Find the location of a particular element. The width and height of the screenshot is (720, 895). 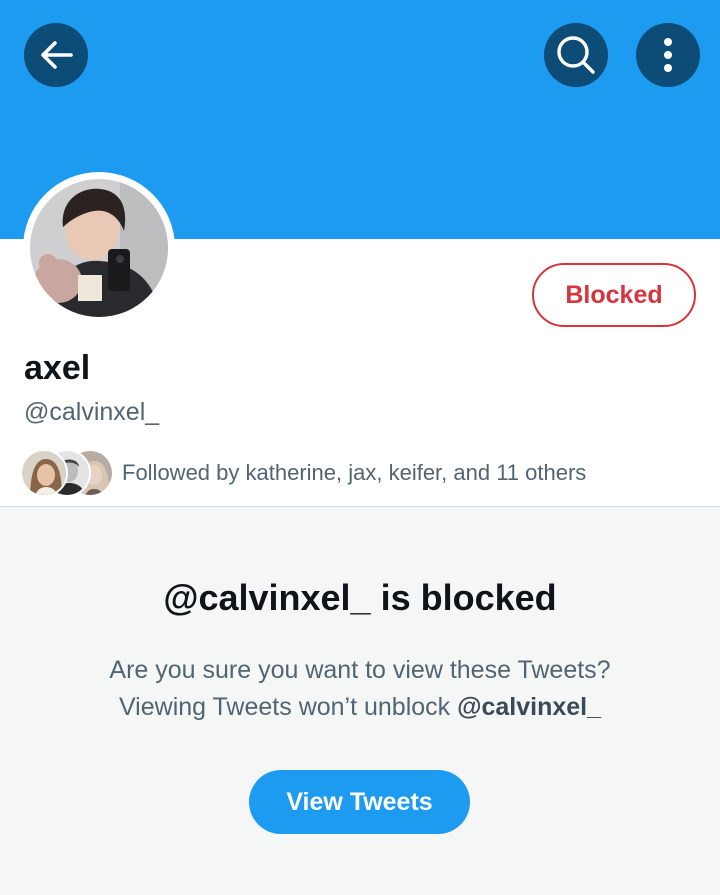

username-handle: @calvinxel_ is located at coordinates (92, 412).